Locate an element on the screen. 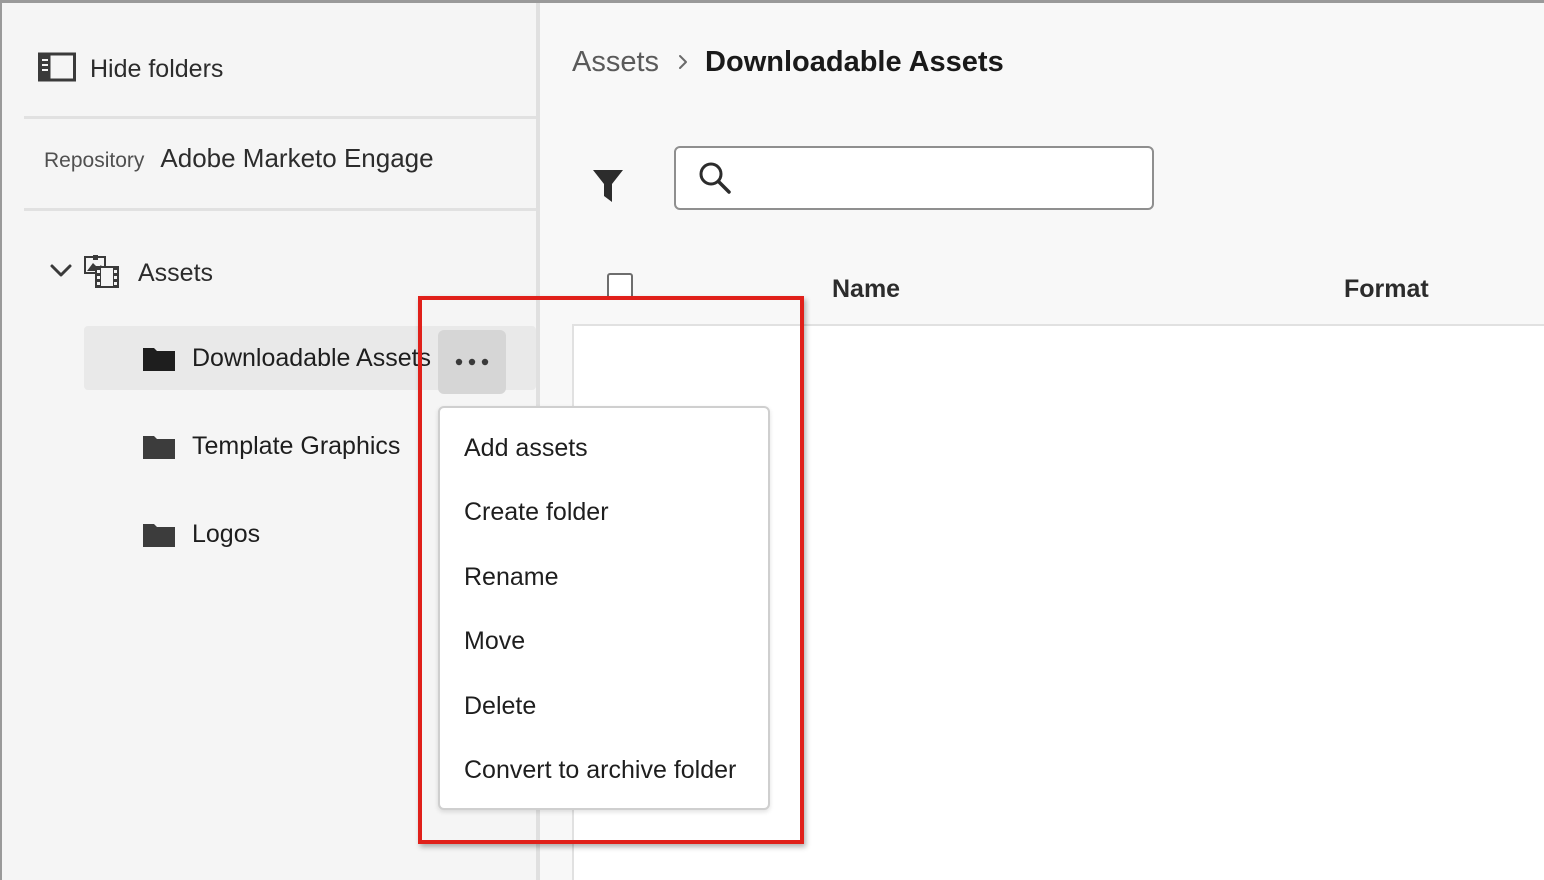  search-icon is located at coordinates (715, 178).